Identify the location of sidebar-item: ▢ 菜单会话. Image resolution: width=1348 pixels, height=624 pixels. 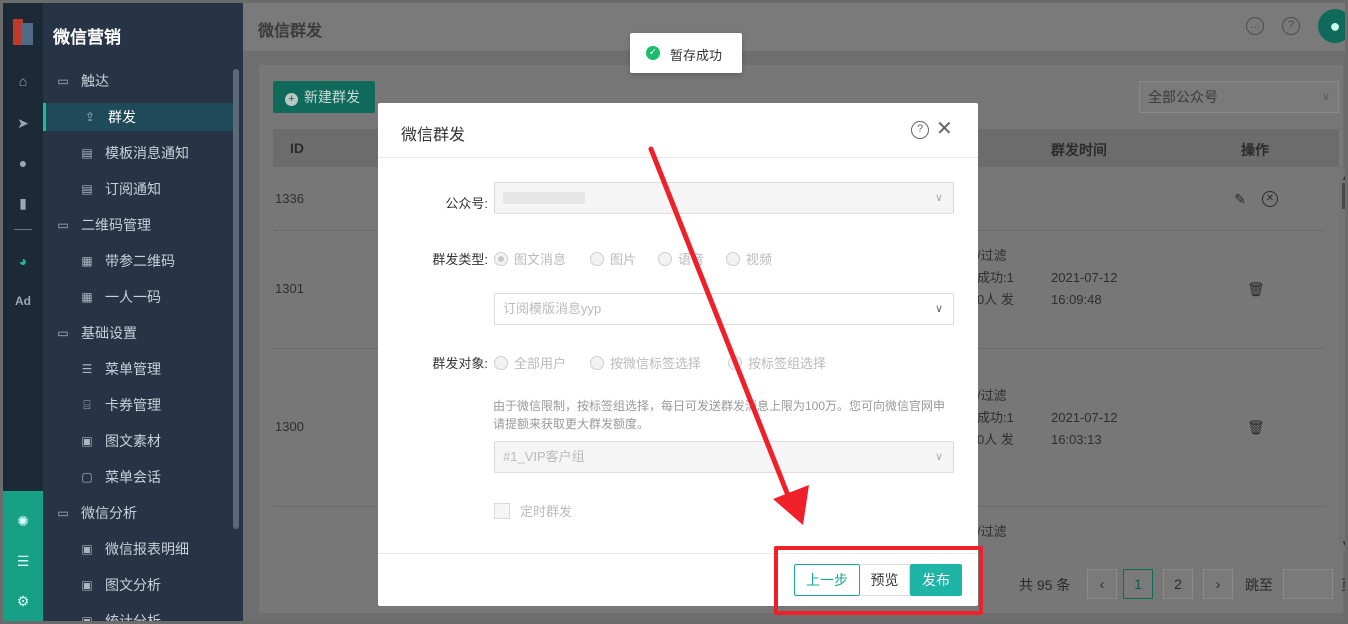
(139, 477).